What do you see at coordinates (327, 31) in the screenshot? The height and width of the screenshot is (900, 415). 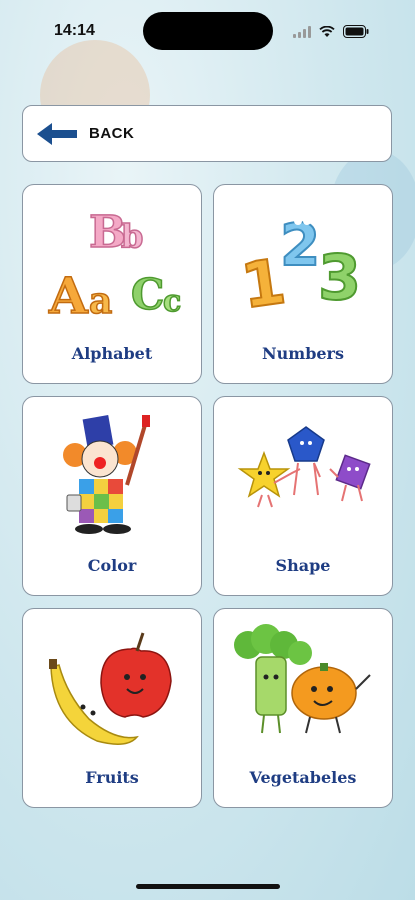 I see `wifi-icon` at bounding box center [327, 31].